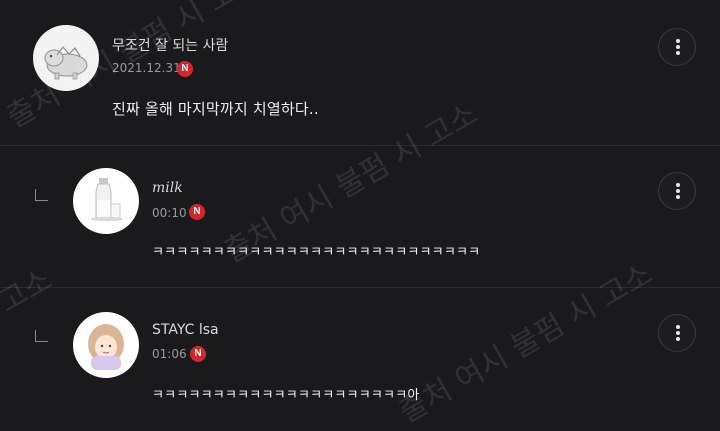 Image resolution: width=720 pixels, height=431 pixels. What do you see at coordinates (215, 109) in the screenshot?
I see `comment-text: 진짜 올해 마지막까지 치열하다..` at bounding box center [215, 109].